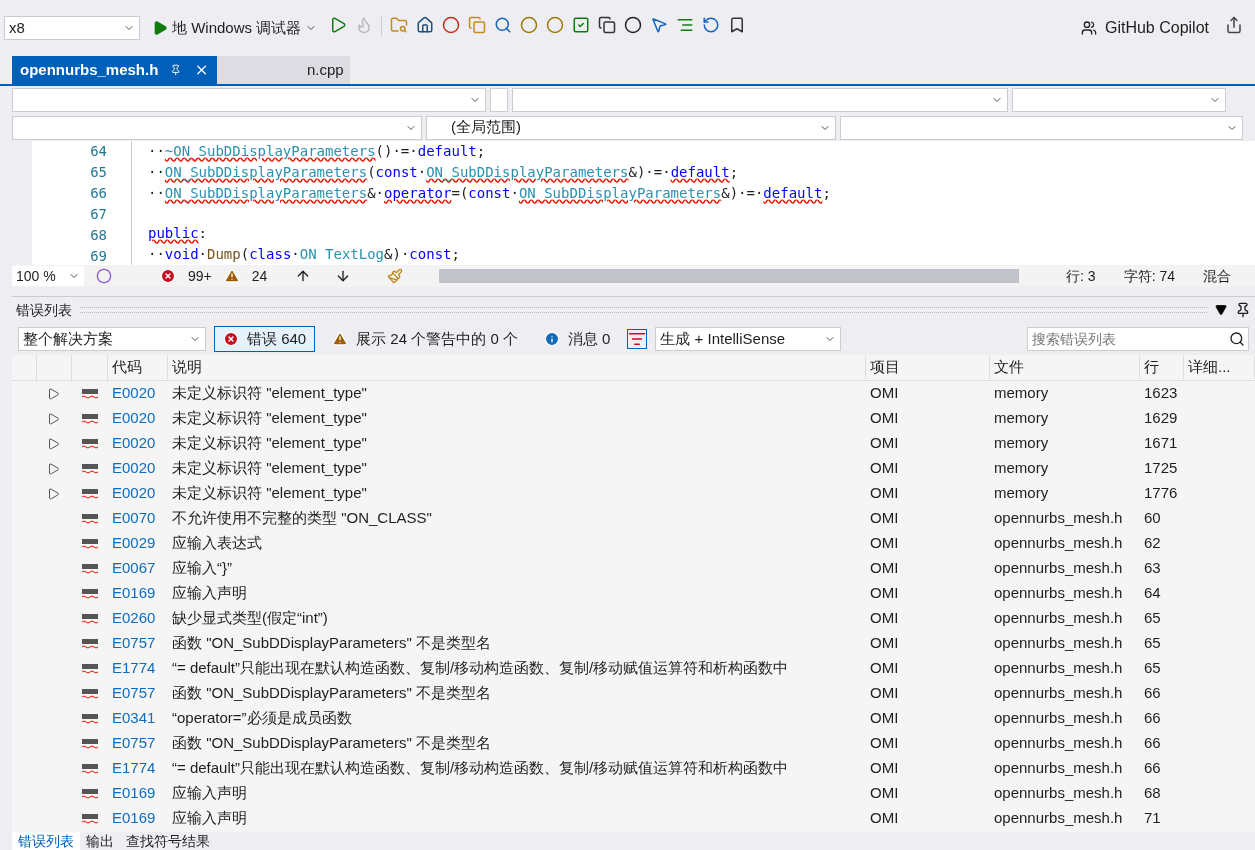  Describe the element at coordinates (156, 254) in the screenshot. I see `code-token: ··` at that location.